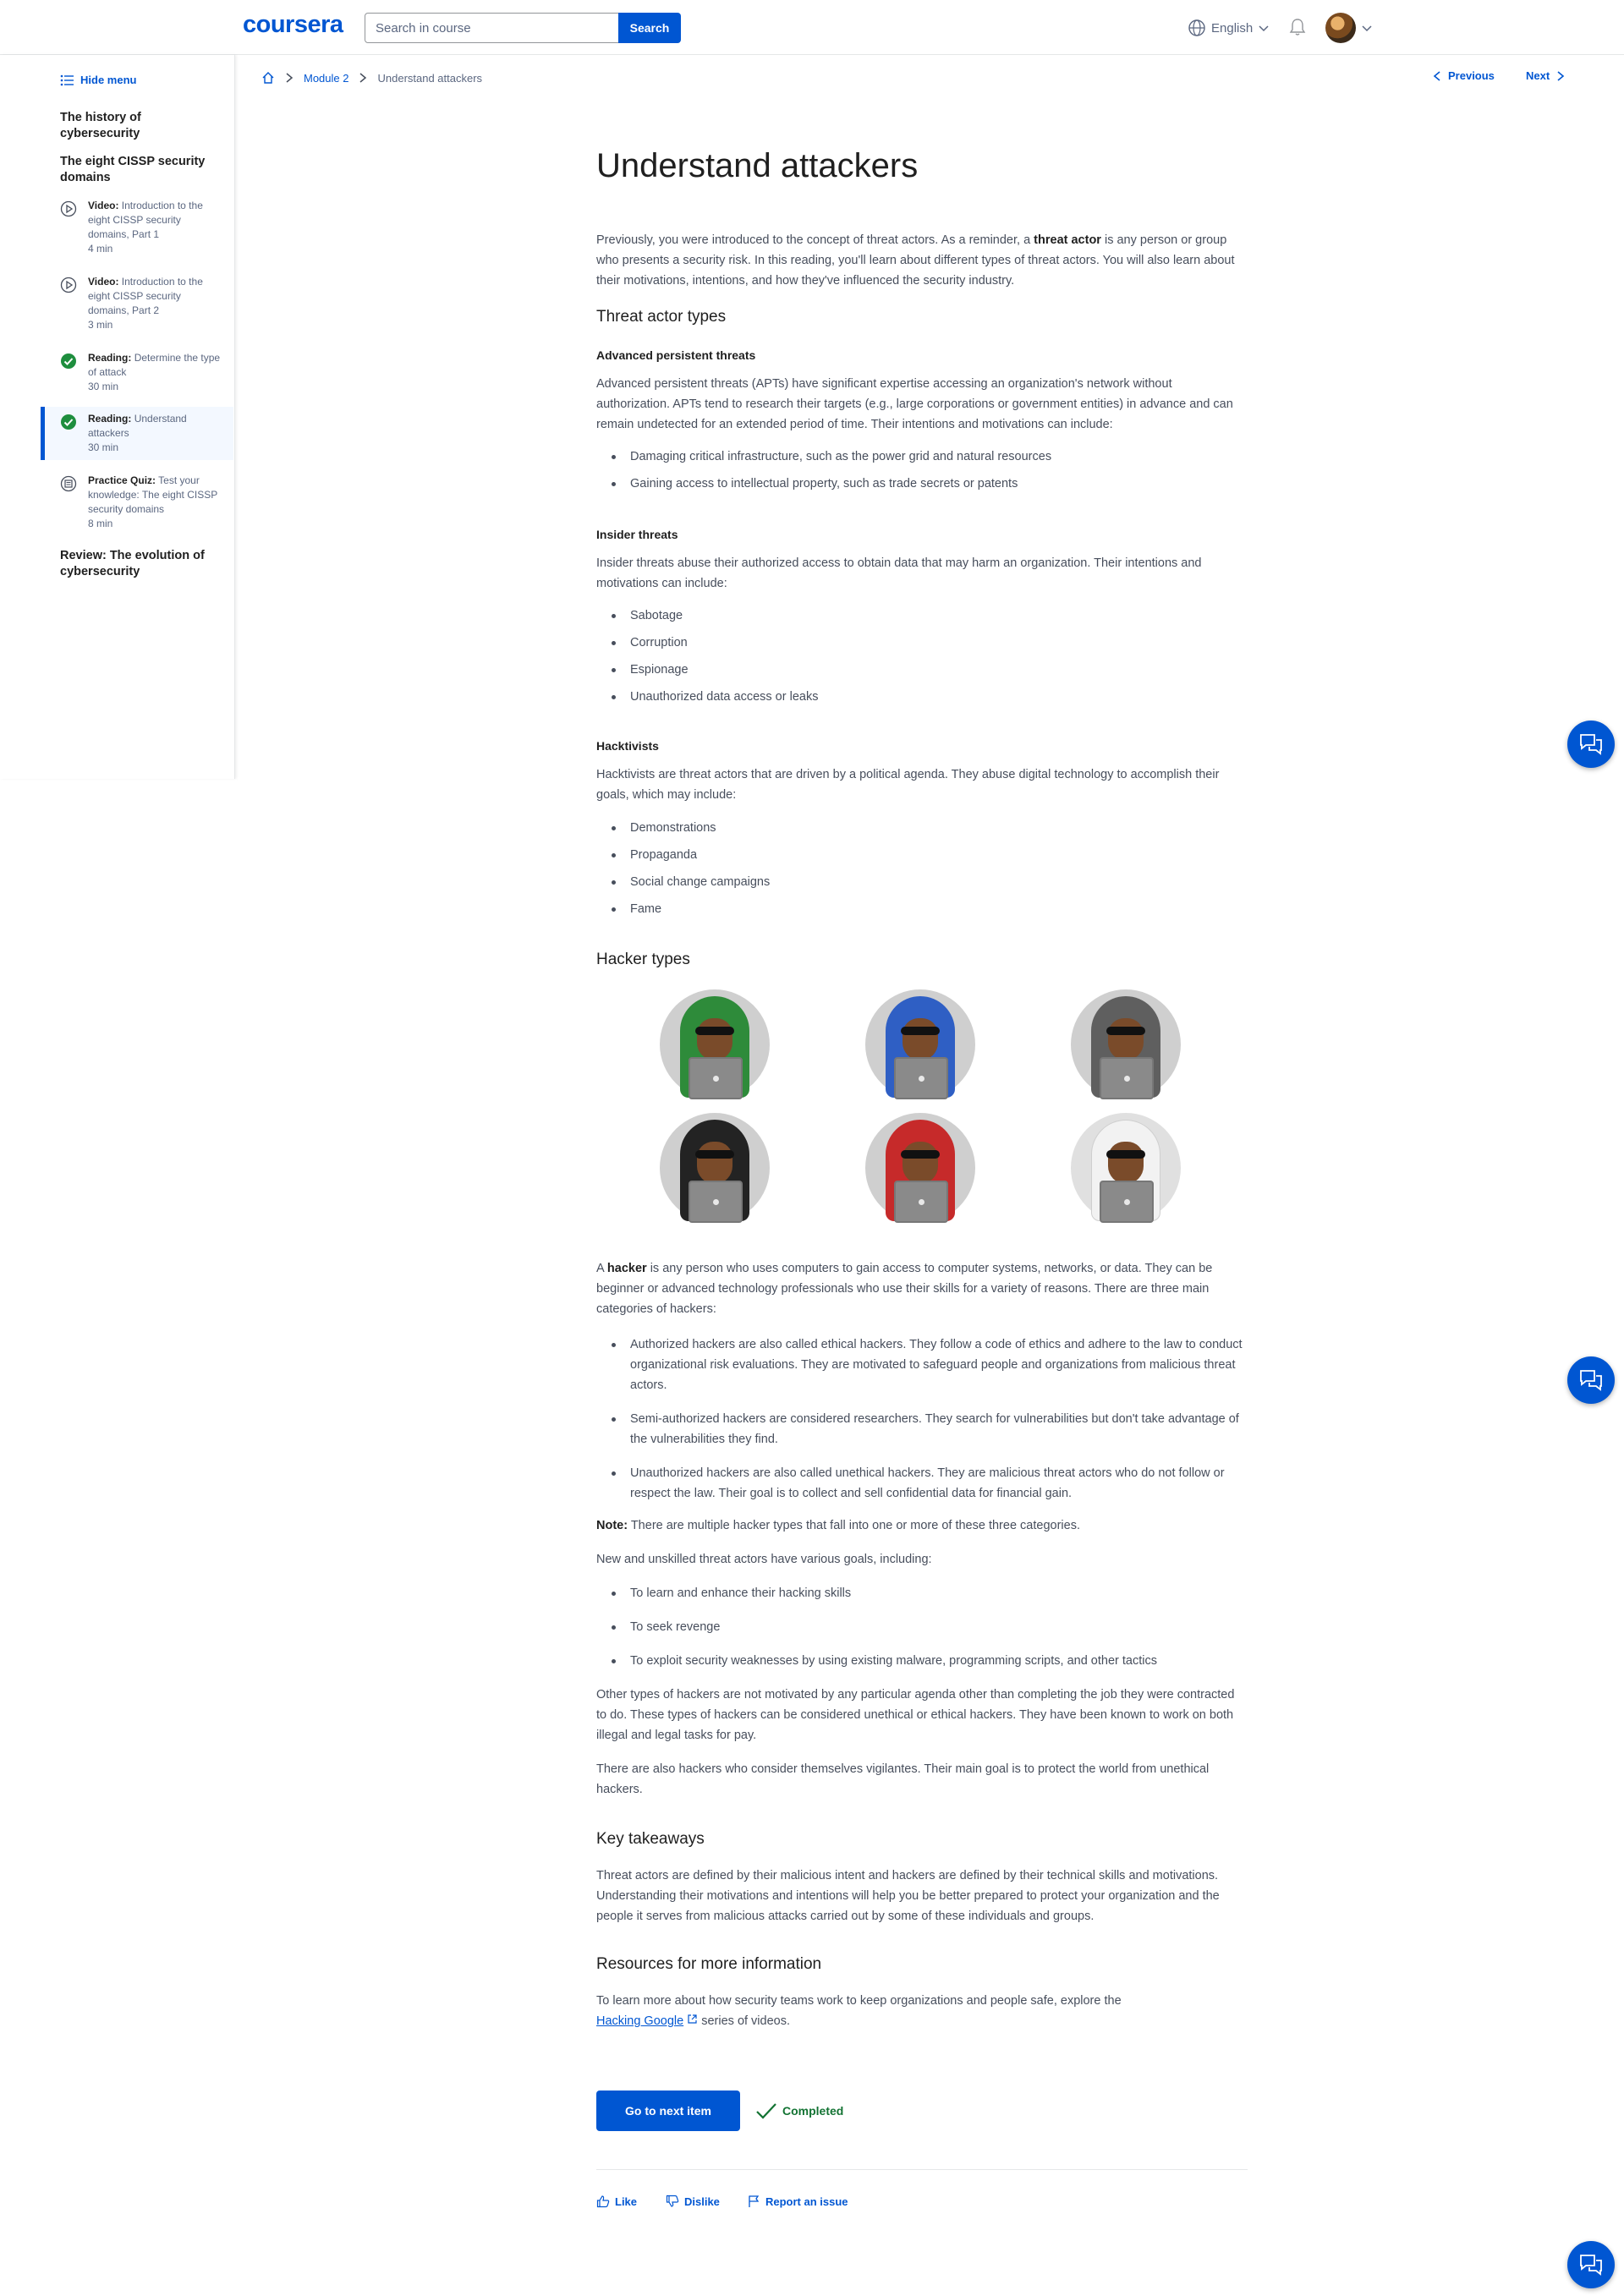  I want to click on hacker-avatar-blue, so click(922, 1046).